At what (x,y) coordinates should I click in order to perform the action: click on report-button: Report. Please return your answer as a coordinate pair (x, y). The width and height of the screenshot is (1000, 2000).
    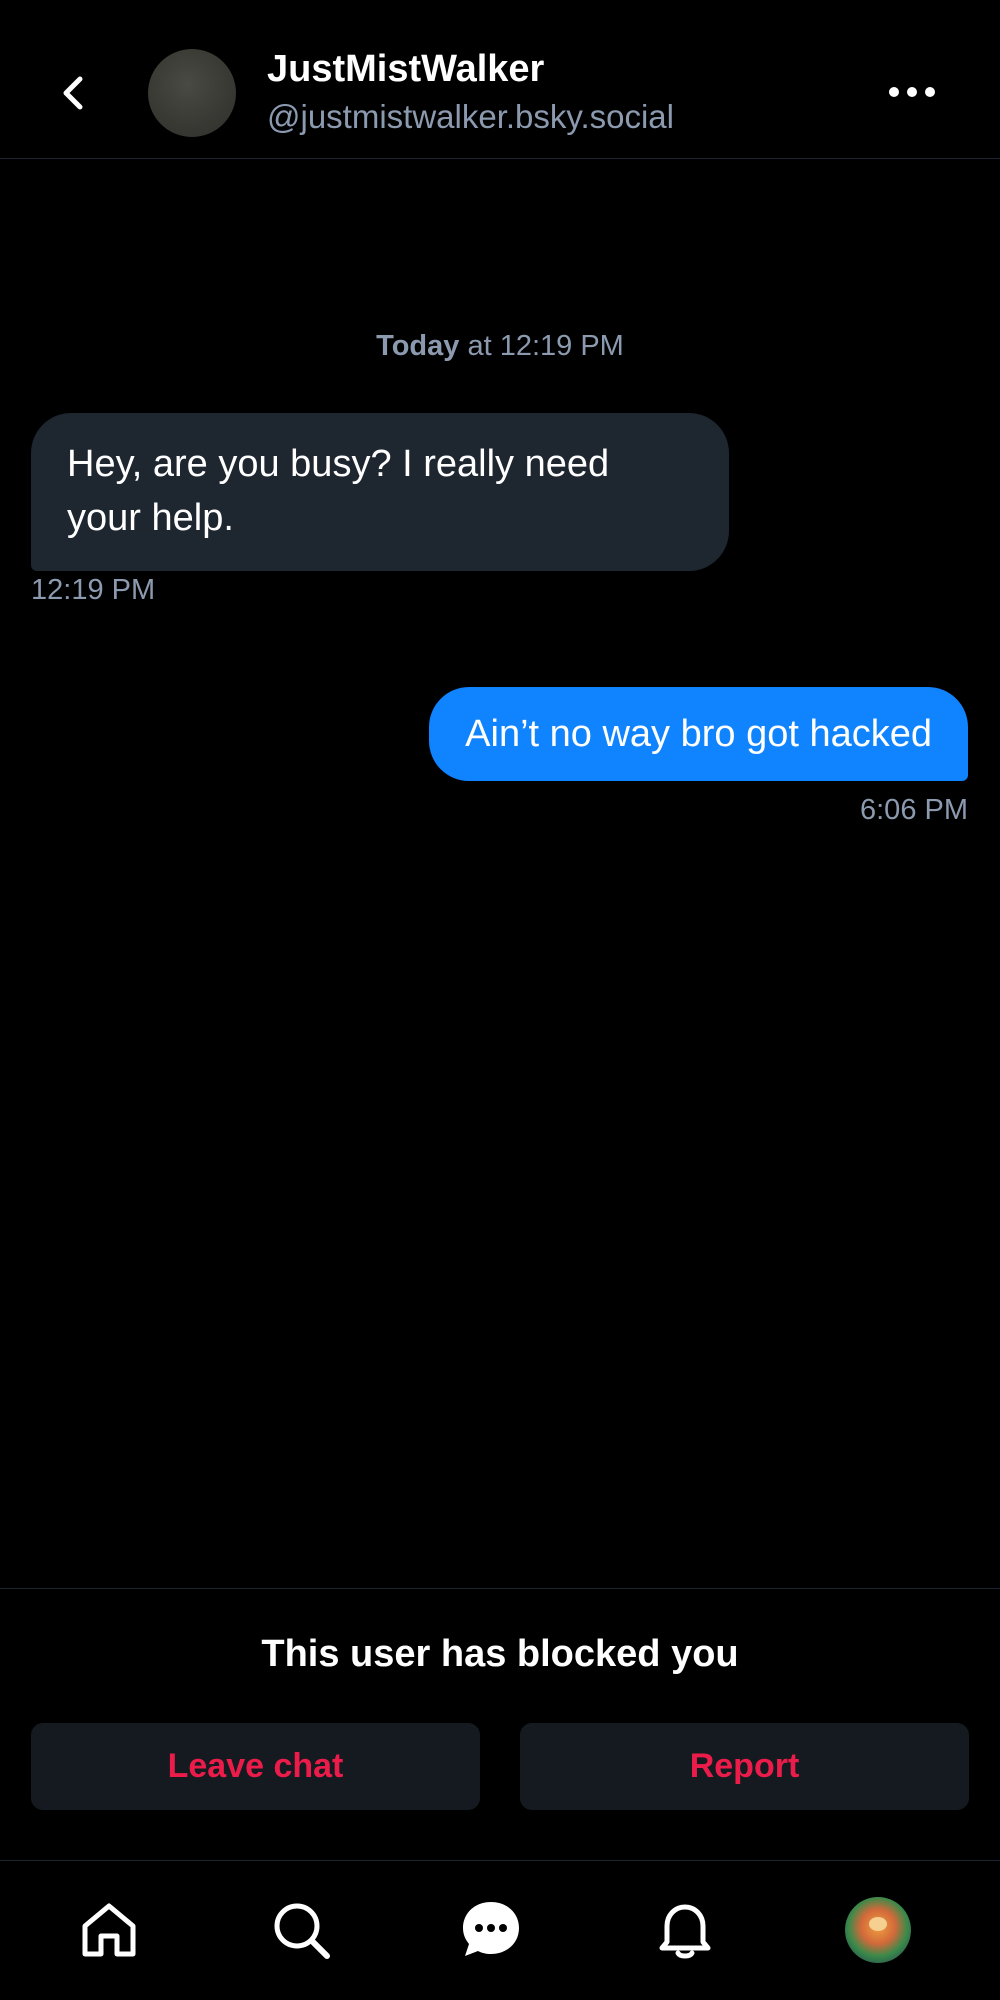
    Looking at the image, I should click on (744, 1766).